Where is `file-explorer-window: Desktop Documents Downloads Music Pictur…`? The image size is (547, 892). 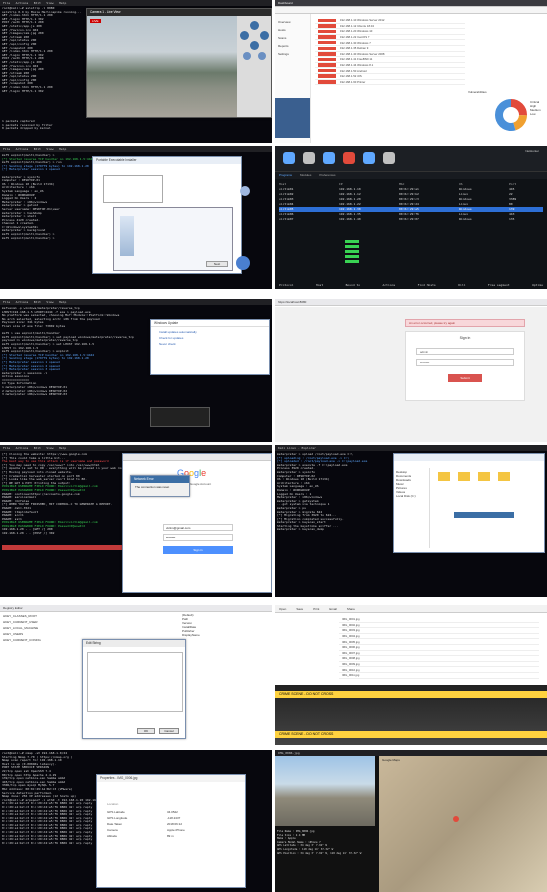 file-explorer-window: Desktop Documents Downloads Music Pictur… is located at coordinates (469, 503).